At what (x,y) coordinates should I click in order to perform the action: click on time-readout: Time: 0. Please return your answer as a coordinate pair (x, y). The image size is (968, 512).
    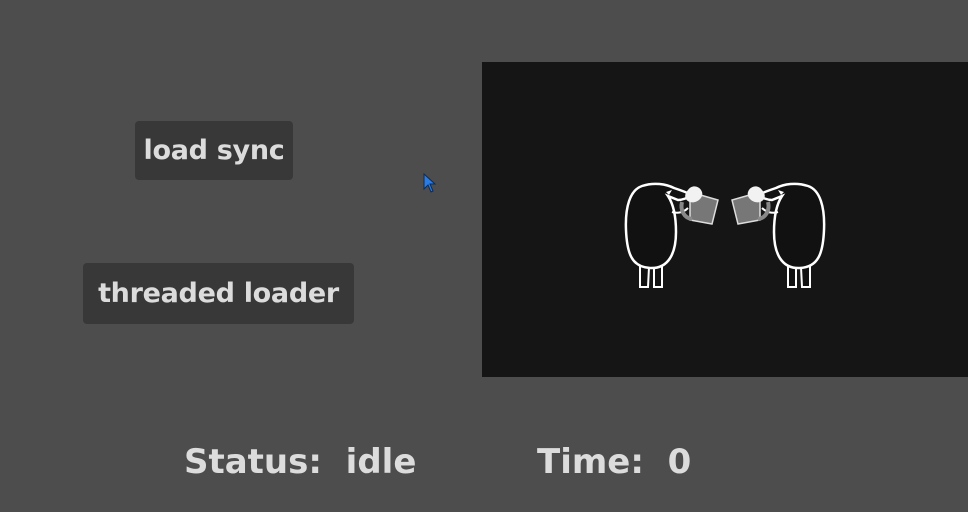
    Looking at the image, I should click on (614, 462).